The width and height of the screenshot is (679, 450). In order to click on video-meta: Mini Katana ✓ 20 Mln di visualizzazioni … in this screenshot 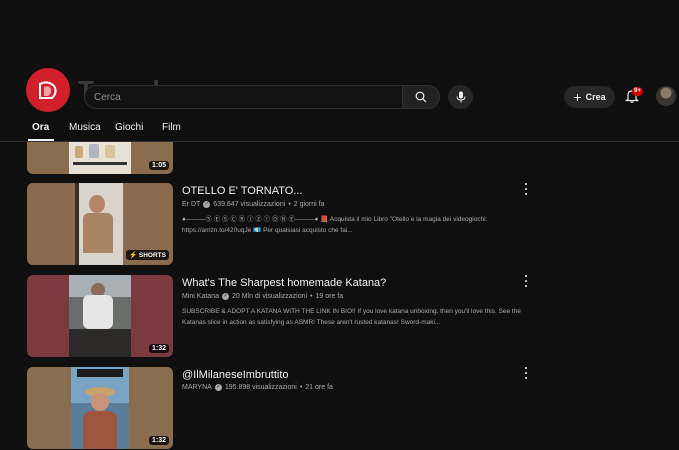, I will do `click(263, 296)`.